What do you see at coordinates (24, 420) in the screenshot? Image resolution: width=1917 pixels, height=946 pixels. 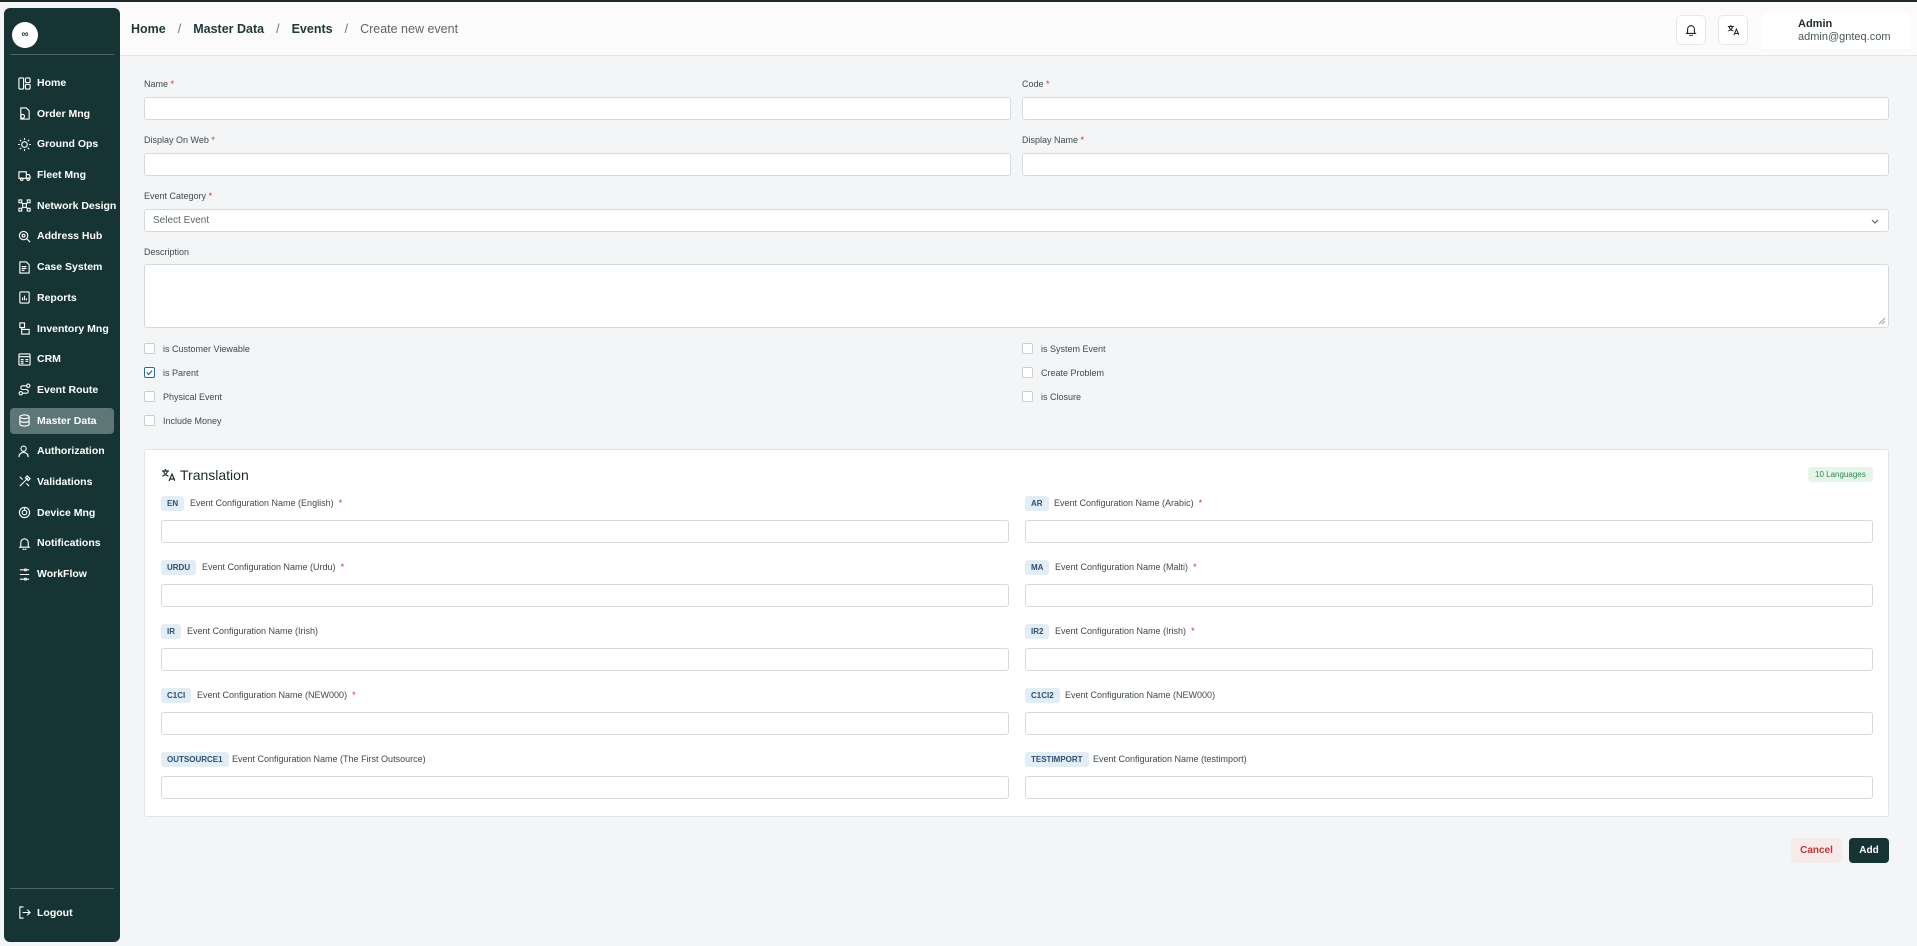 I see `database-icon` at bounding box center [24, 420].